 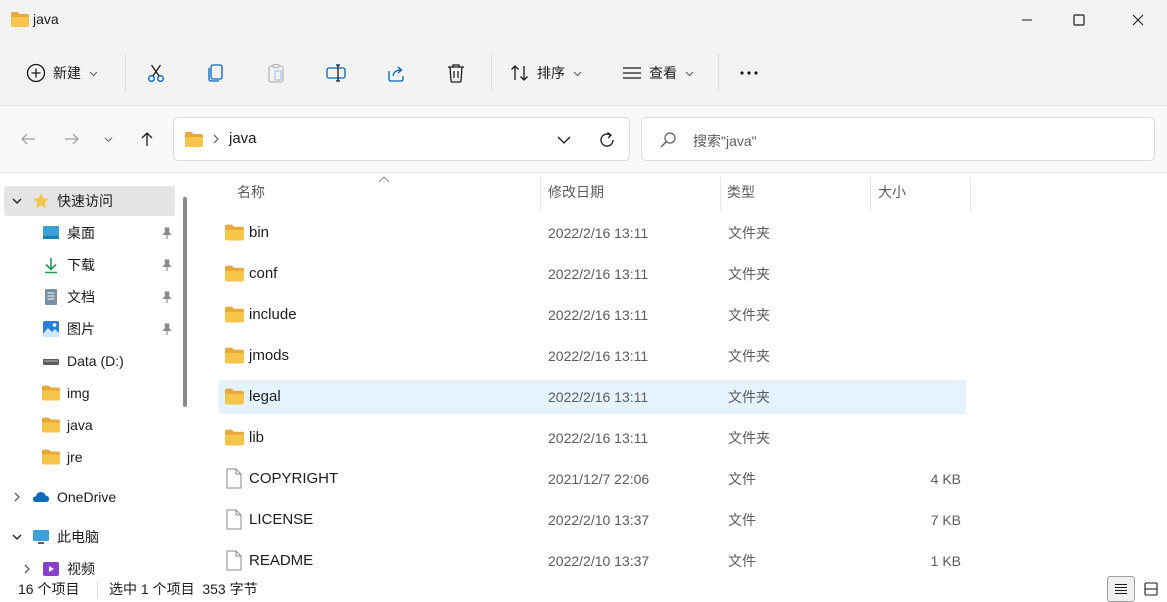 What do you see at coordinates (51, 329) in the screenshot?
I see `pictures-icon` at bounding box center [51, 329].